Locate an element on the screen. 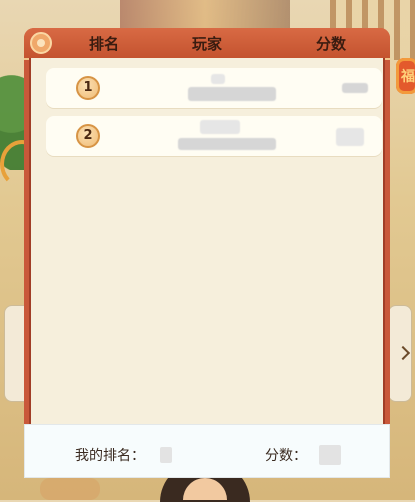  rank-column-header: 排名 is located at coordinates (104, 44).